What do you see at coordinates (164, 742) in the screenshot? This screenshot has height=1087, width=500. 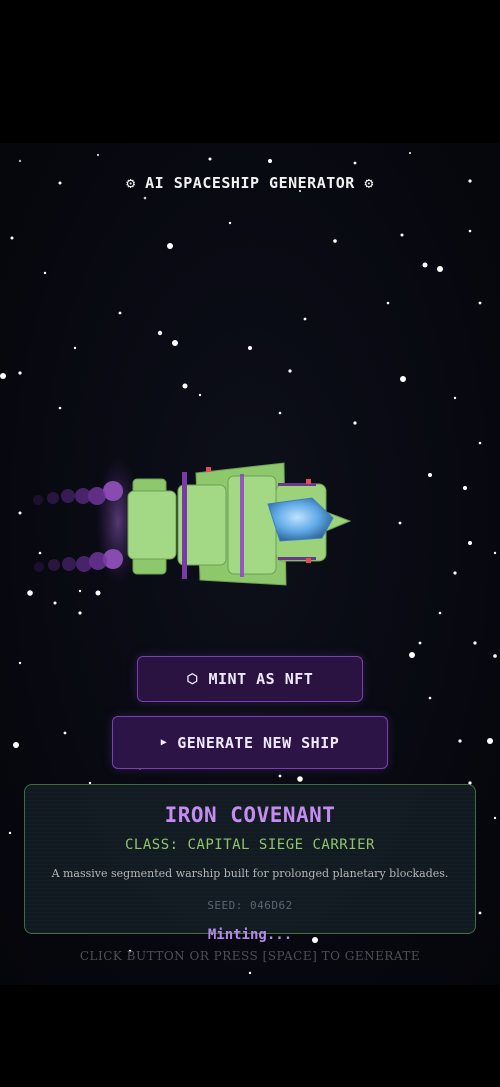 I see `play-icon: ▶` at bounding box center [164, 742].